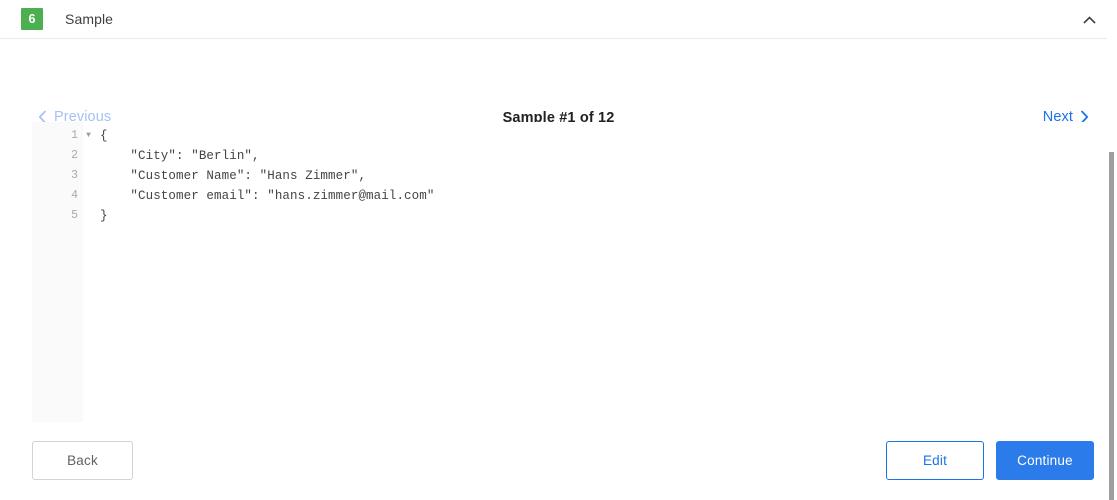 This screenshot has width=1117, height=500. What do you see at coordinates (558, 19) in the screenshot?
I see `panel-header: 6 Sample` at bounding box center [558, 19].